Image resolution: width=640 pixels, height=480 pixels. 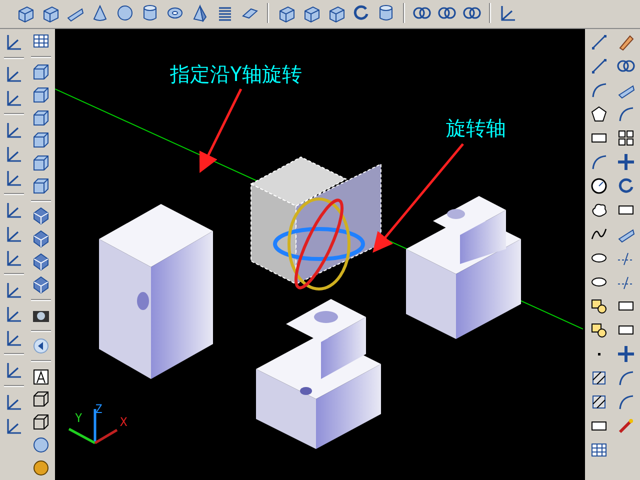 I want to click on circle-icon, so click(x=599, y=186).